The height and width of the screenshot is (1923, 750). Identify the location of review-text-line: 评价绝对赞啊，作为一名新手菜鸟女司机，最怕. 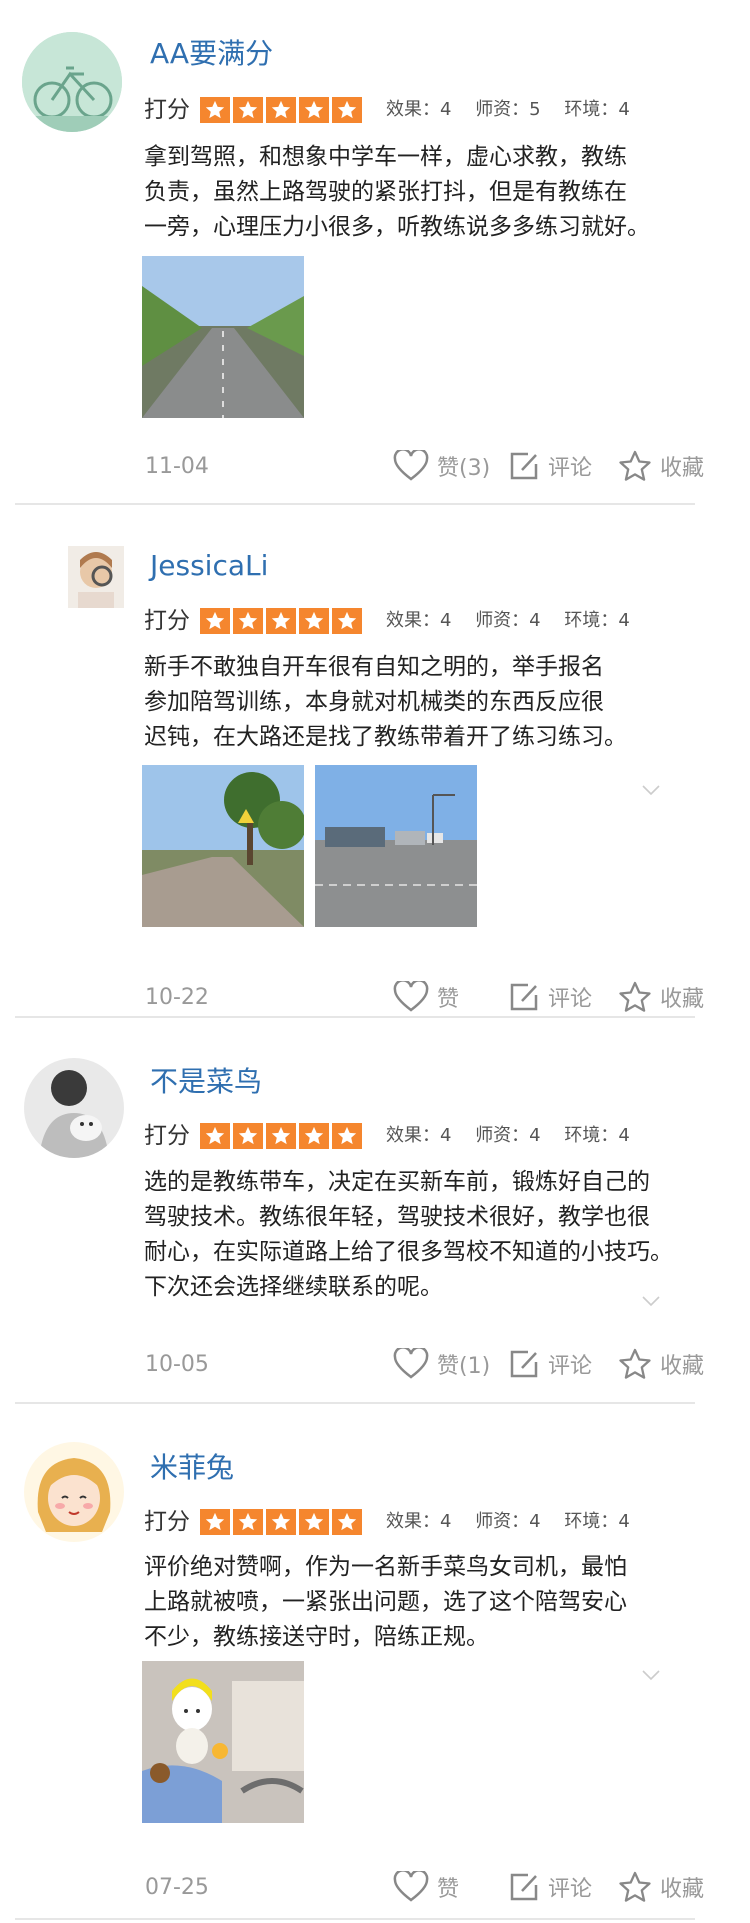
(385, 1567).